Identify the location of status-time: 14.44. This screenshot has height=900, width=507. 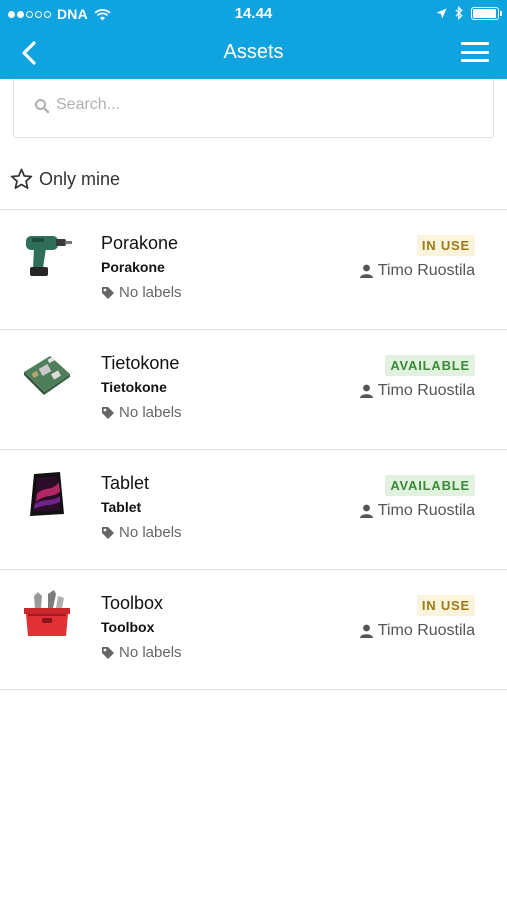
(253, 13).